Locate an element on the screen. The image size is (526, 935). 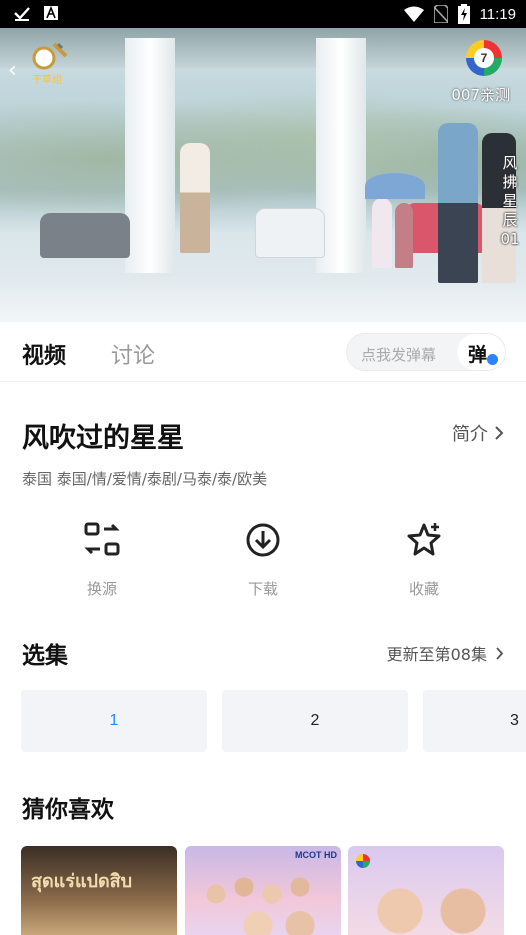
danmu-check-badge-icon is located at coordinates (492, 359).